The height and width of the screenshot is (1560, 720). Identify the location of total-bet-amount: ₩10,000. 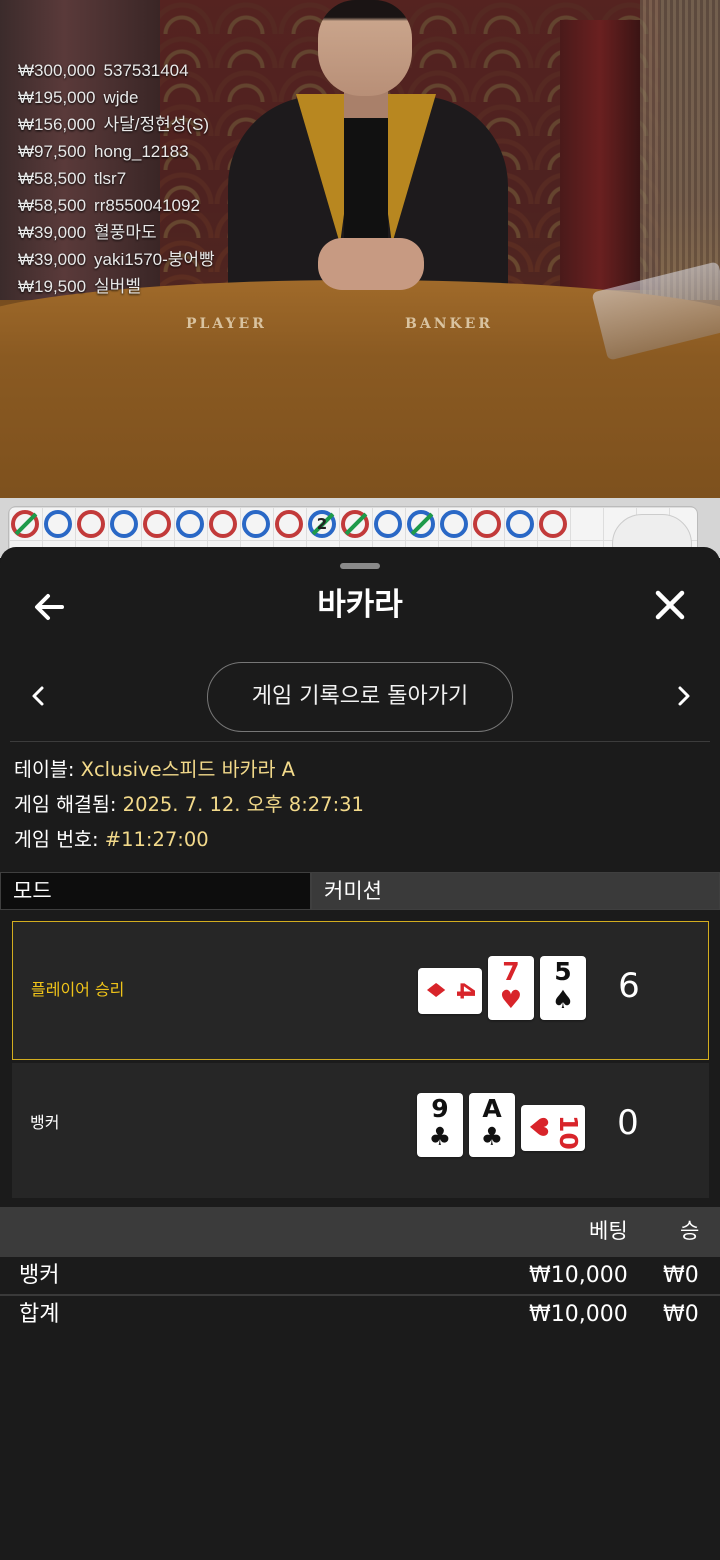
(578, 1314).